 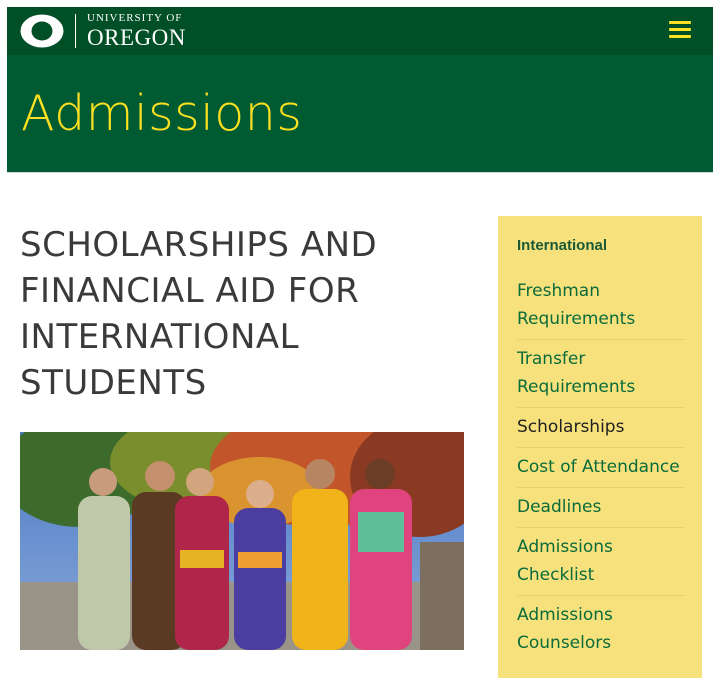 I want to click on university-logo: UNIVERSITY OF OREGON, so click(x=102, y=31).